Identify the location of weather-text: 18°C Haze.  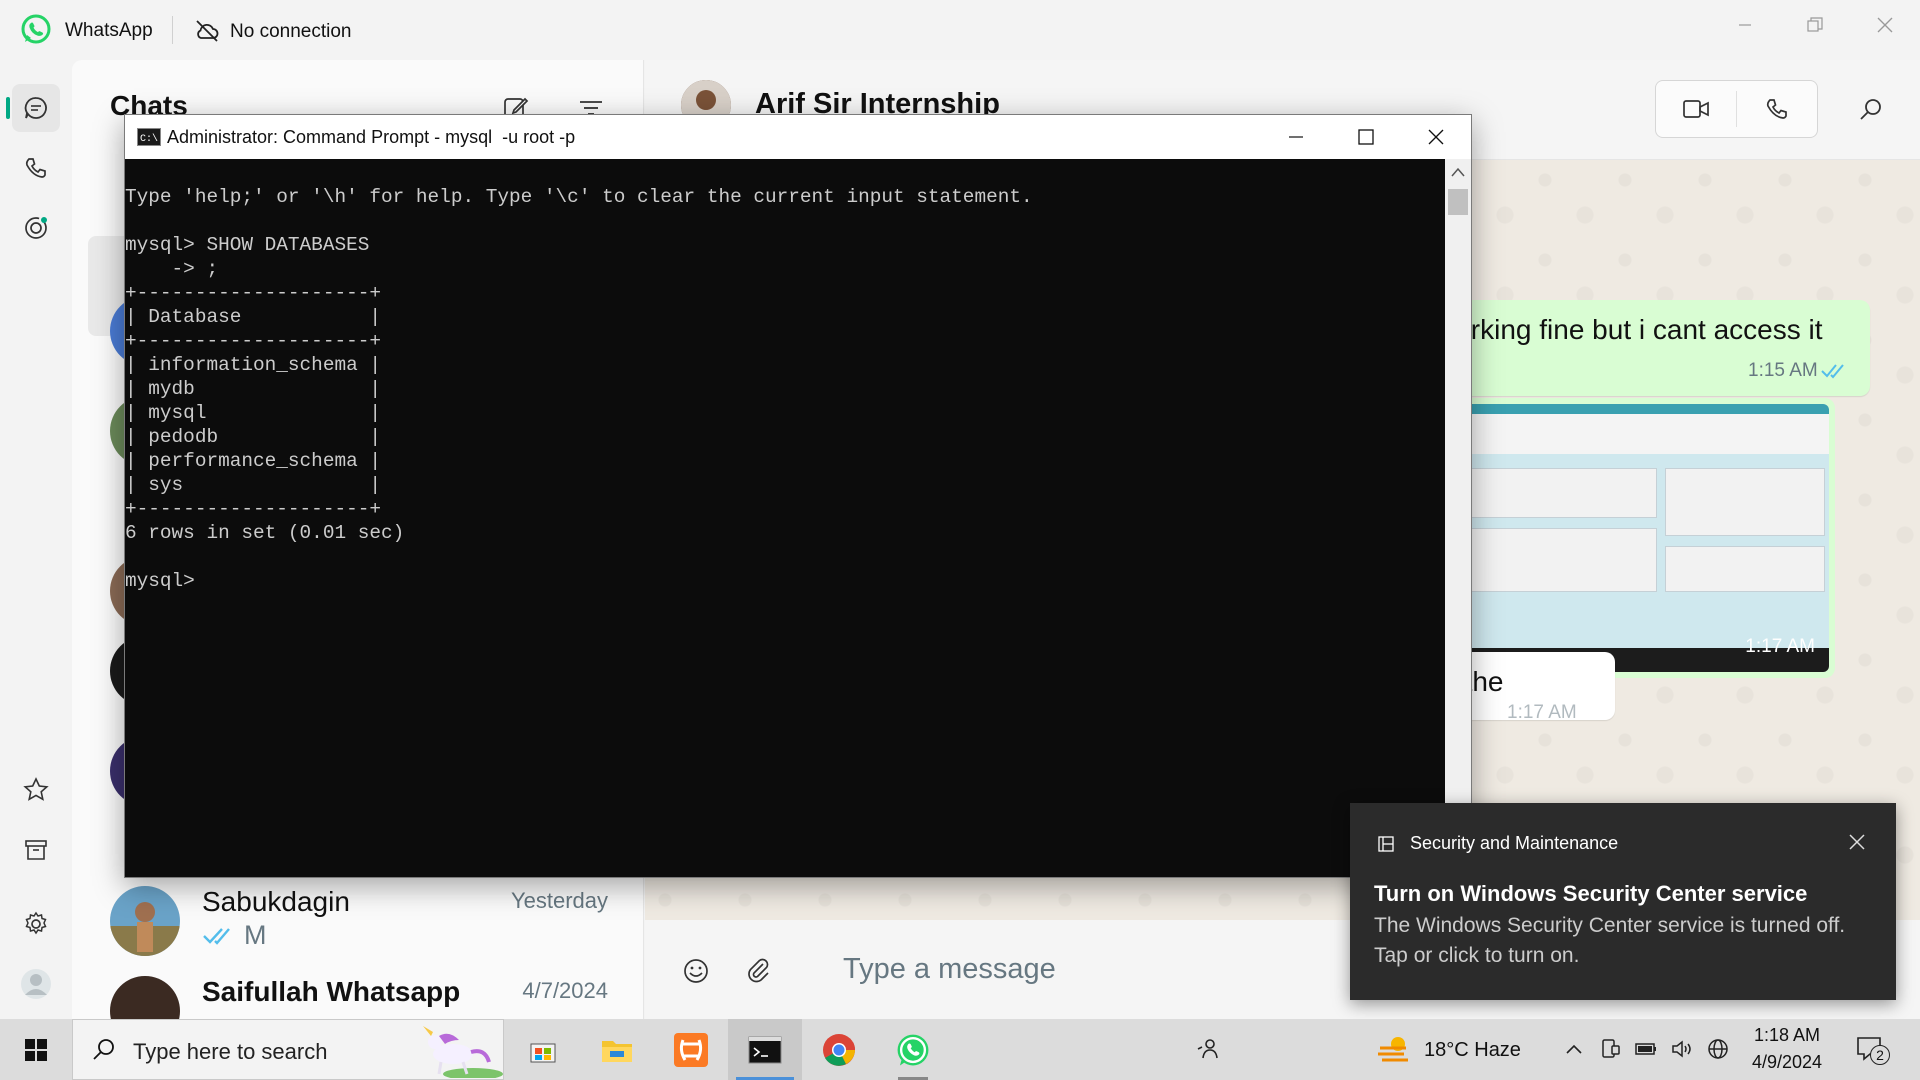
(1472, 1050).